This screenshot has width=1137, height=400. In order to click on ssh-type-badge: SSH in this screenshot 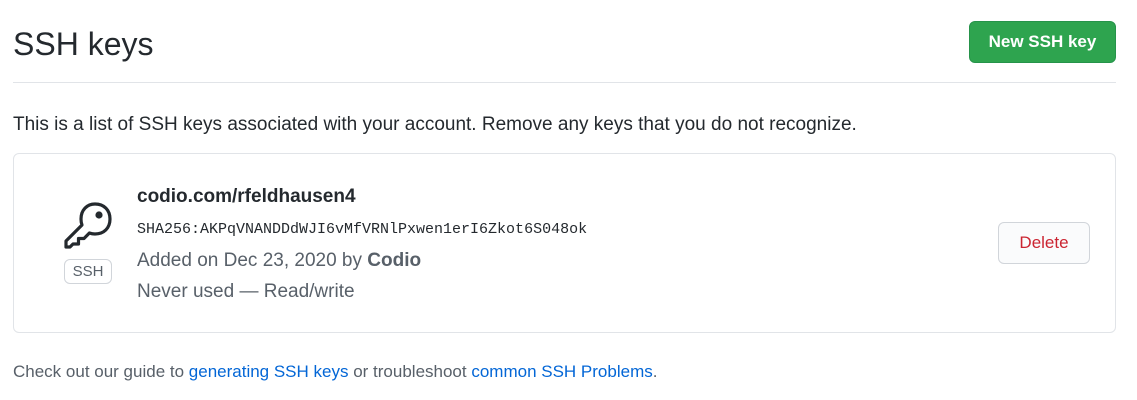, I will do `click(88, 271)`.